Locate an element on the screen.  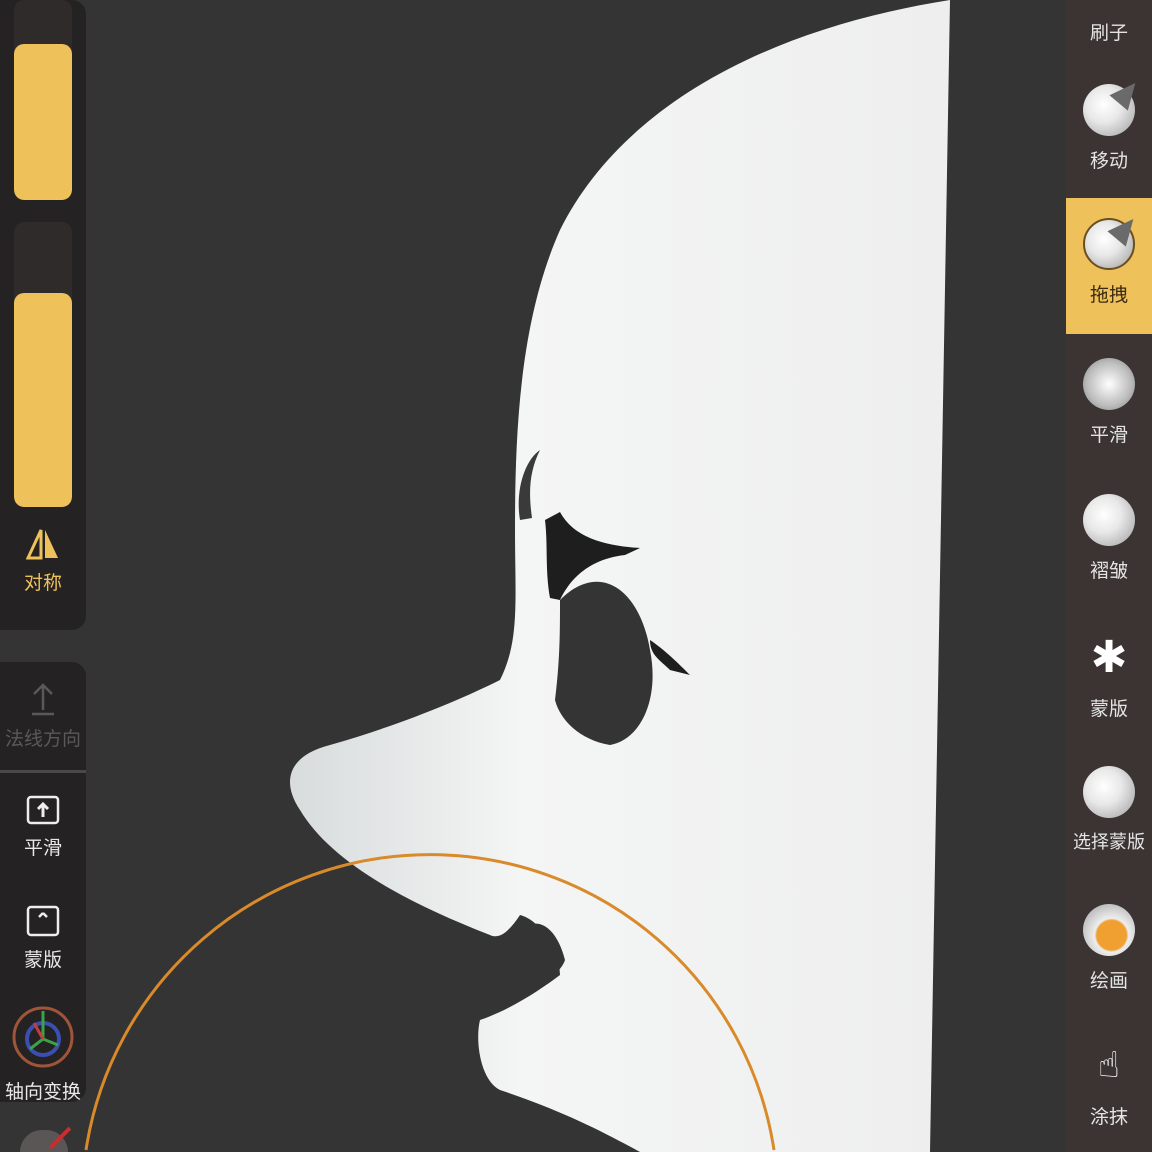
normal-direction-button: 法线方向 is located at coordinates (43, 716).